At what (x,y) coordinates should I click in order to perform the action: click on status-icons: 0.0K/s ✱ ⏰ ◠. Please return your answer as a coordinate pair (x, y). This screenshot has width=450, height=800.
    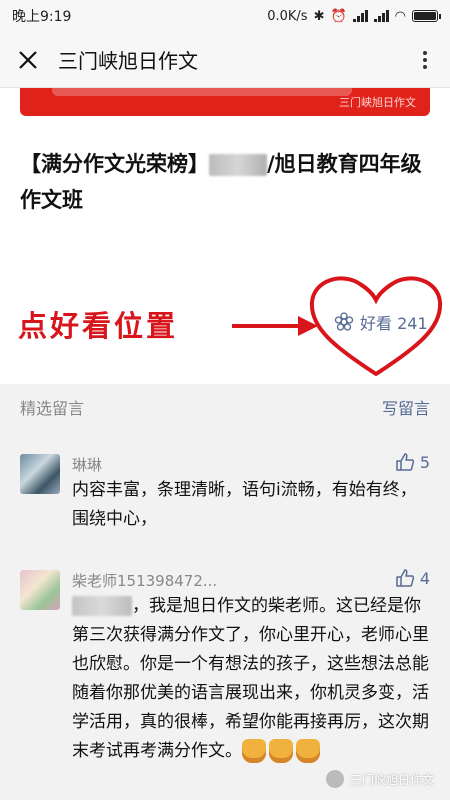
    Looking at the image, I should click on (354, 16).